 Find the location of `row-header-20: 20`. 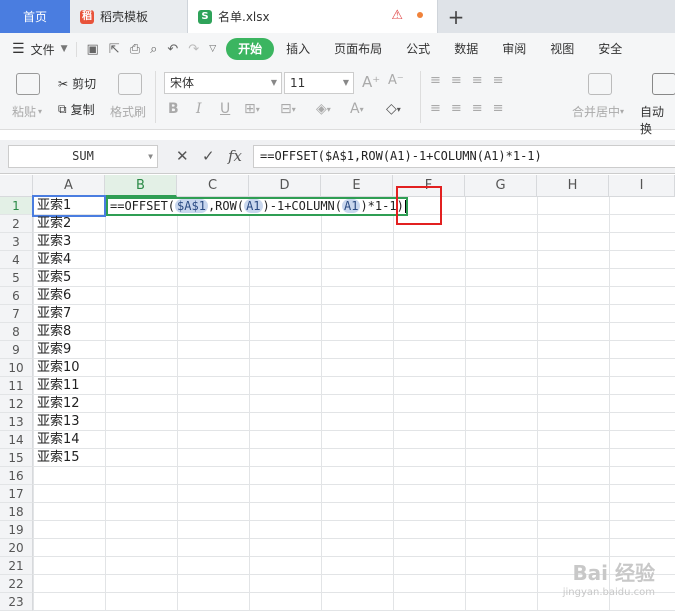

row-header-20: 20 is located at coordinates (16, 548).